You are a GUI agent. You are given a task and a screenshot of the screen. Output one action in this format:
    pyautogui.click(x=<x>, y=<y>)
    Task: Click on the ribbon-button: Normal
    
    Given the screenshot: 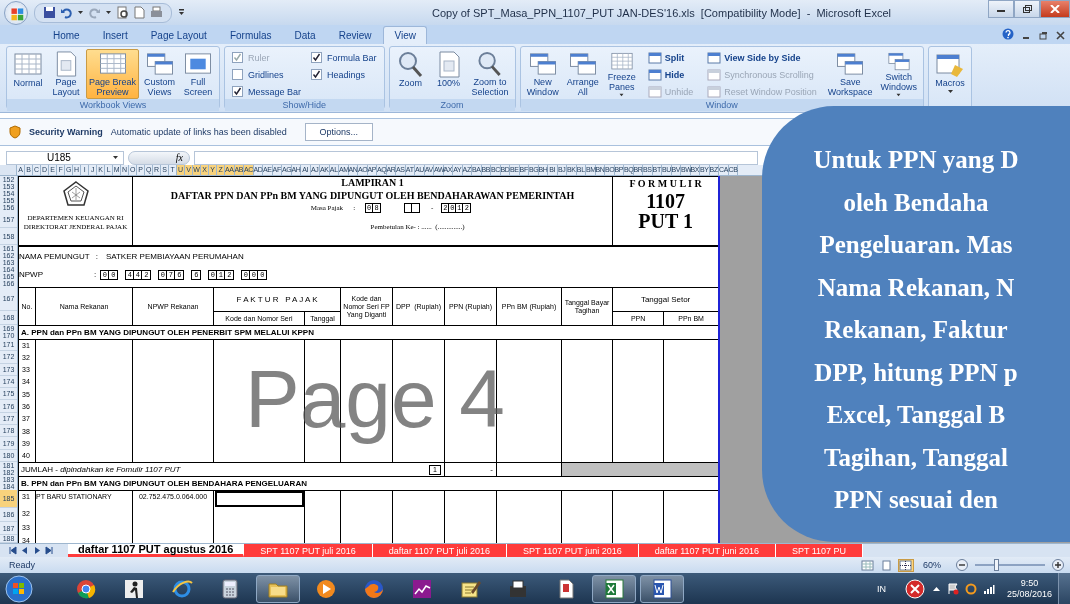 What is the action you would take?
    pyautogui.click(x=28, y=74)
    